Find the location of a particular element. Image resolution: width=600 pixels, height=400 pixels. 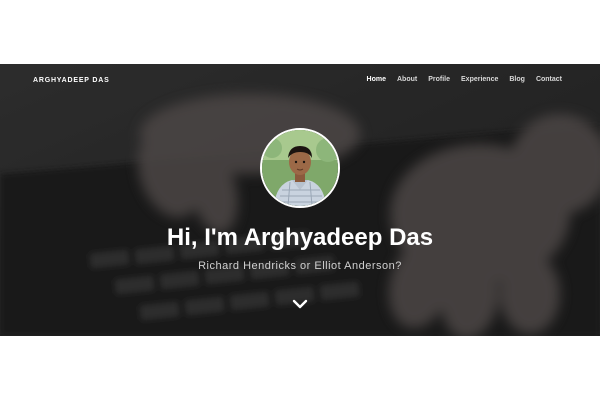

nav-item-blog: Blog is located at coordinates (517, 79).